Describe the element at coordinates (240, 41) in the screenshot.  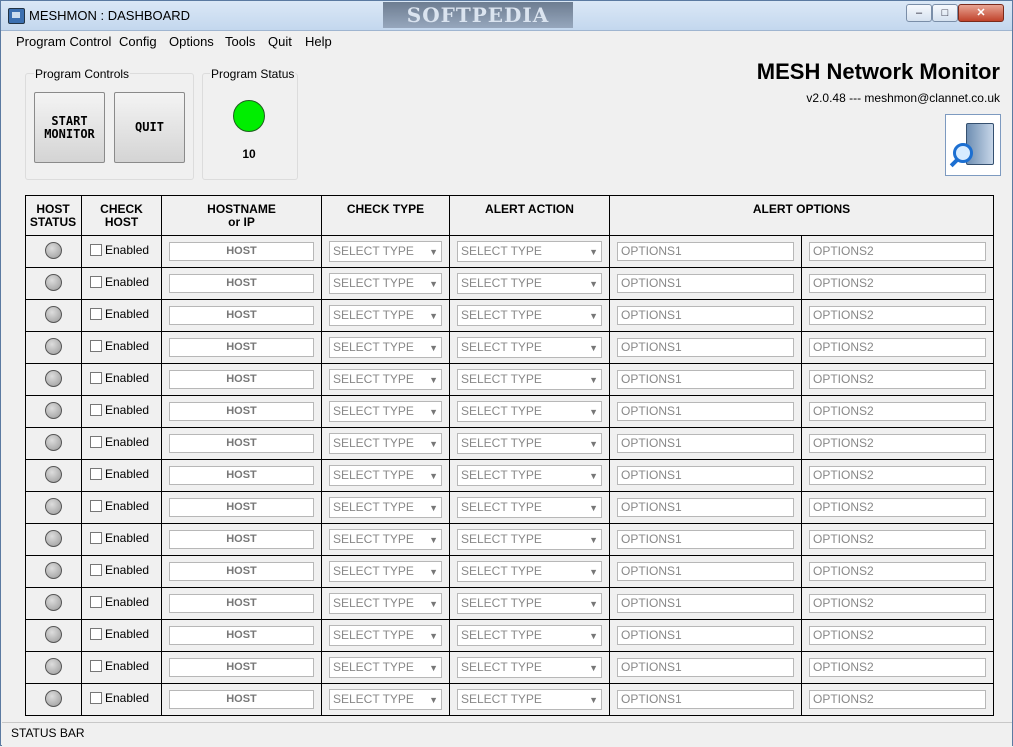
I see `menu-tools: Tools` at that location.